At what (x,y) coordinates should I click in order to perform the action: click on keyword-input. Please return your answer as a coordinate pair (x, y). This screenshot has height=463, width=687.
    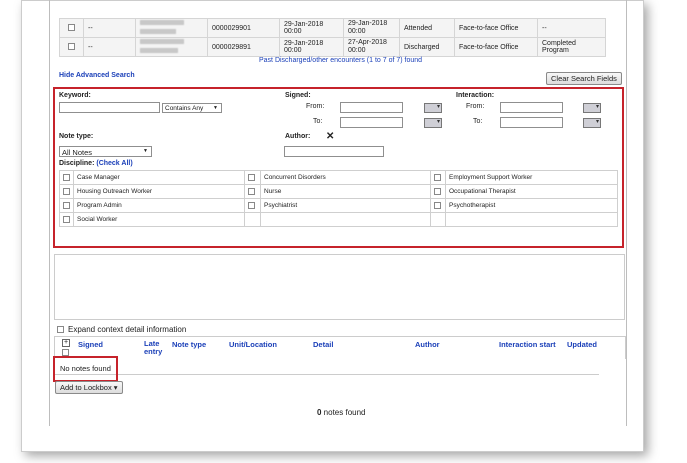
    Looking at the image, I should click on (109, 107).